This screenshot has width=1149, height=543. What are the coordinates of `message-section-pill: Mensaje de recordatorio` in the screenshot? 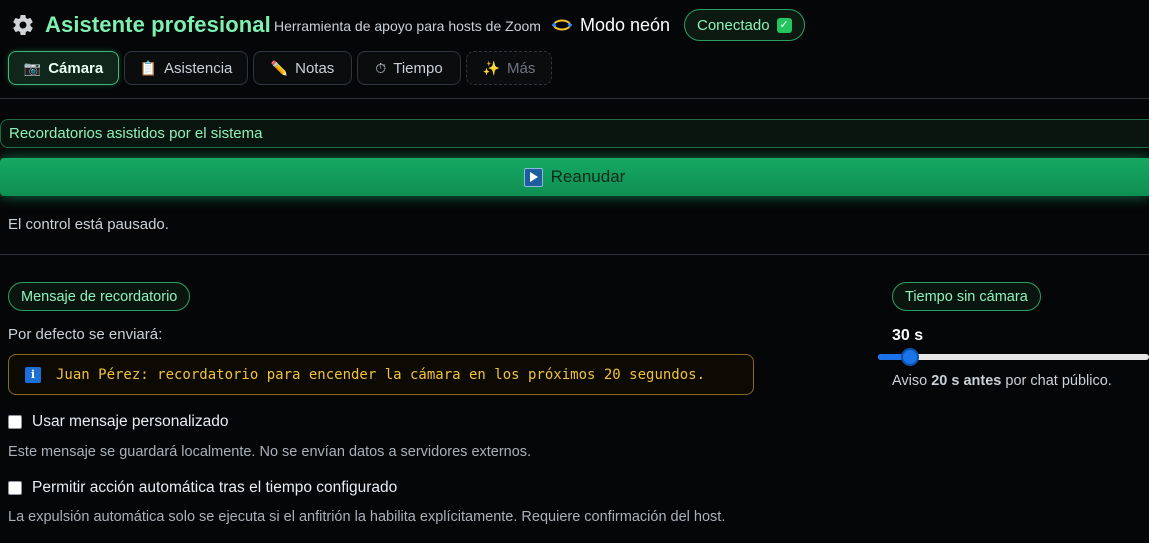 It's located at (99, 296).